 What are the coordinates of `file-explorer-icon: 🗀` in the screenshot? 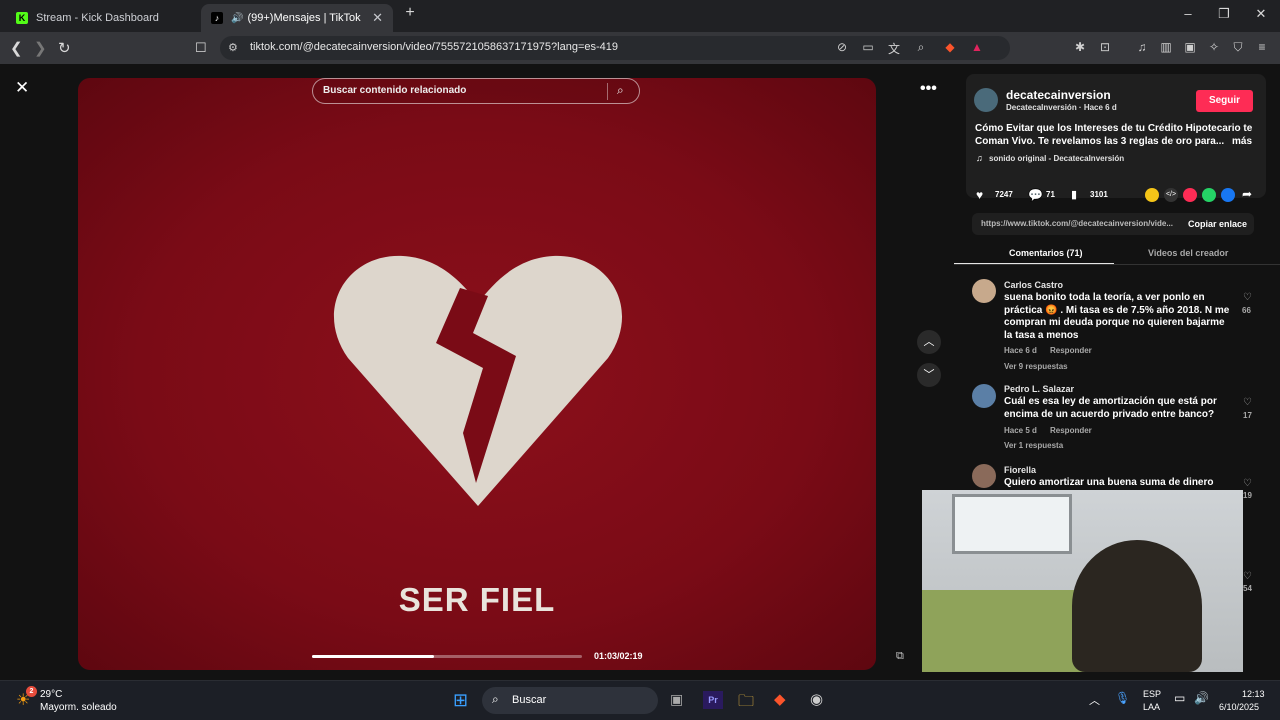 It's located at (746, 703).